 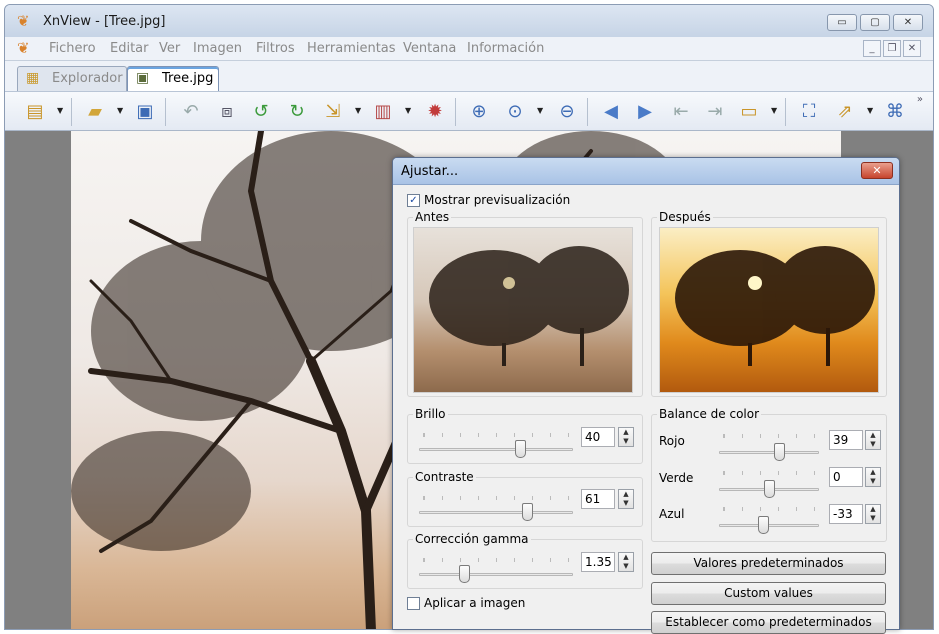 What do you see at coordinates (912, 48) in the screenshot?
I see `mdi-close-button: ✕` at bounding box center [912, 48].